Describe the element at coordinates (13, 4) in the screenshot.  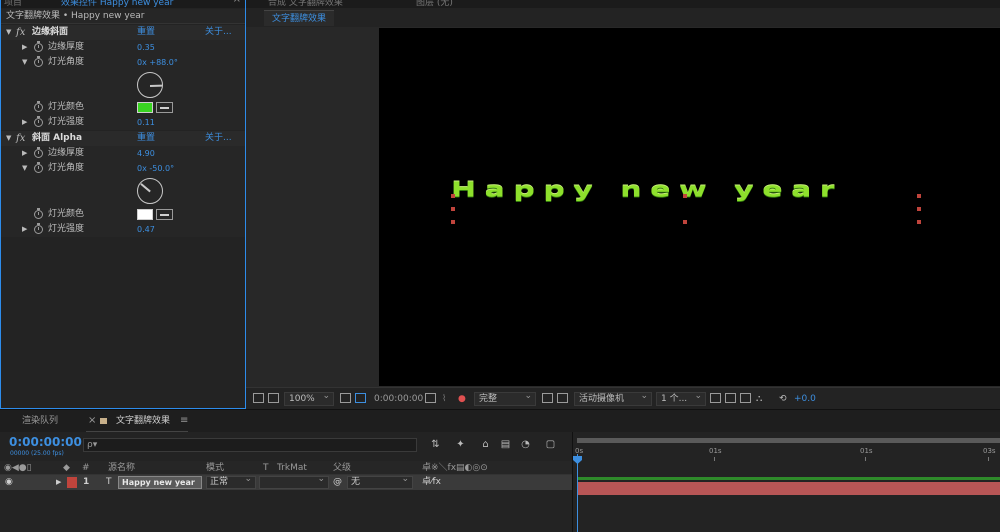
I see `project-tab-ghost: 项目` at that location.